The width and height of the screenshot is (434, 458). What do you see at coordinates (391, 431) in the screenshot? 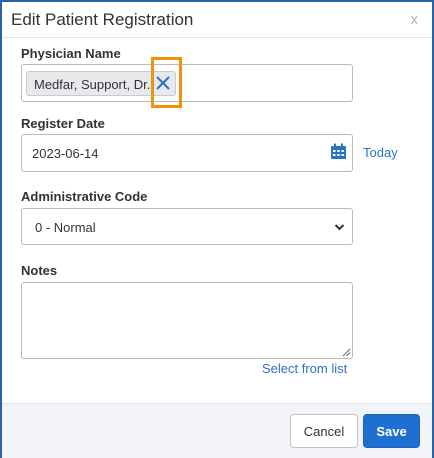
I see `save-button: Save` at bounding box center [391, 431].